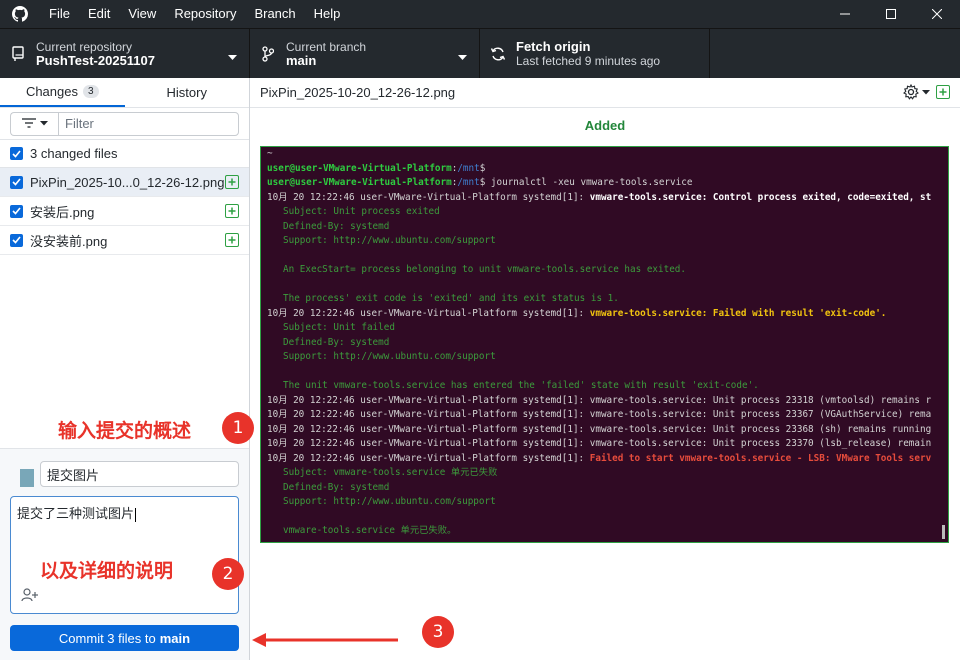  I want to click on file-name: 安装后.png, so click(62, 212).